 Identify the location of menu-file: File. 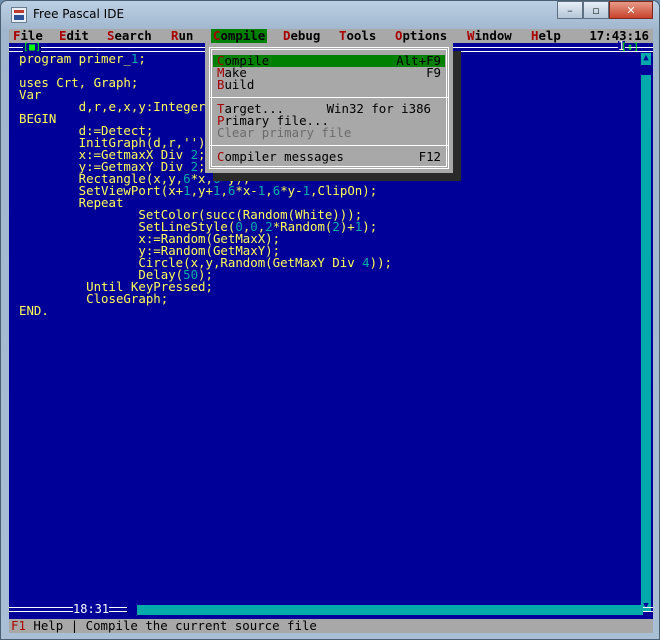
(28, 36).